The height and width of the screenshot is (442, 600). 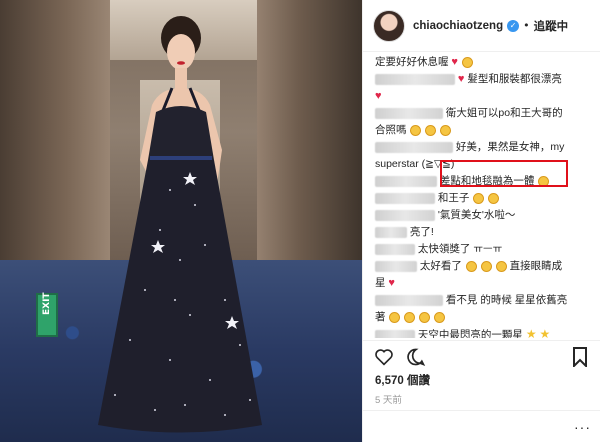 What do you see at coordinates (476, 215) in the screenshot?
I see `comment-text: '氣質美女'水啦～` at bounding box center [476, 215].